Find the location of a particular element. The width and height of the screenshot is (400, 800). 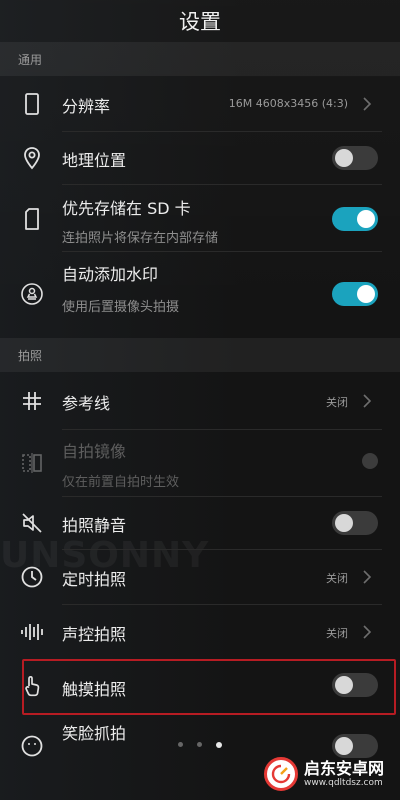

logo-badge-icon is located at coordinates (281, 774).